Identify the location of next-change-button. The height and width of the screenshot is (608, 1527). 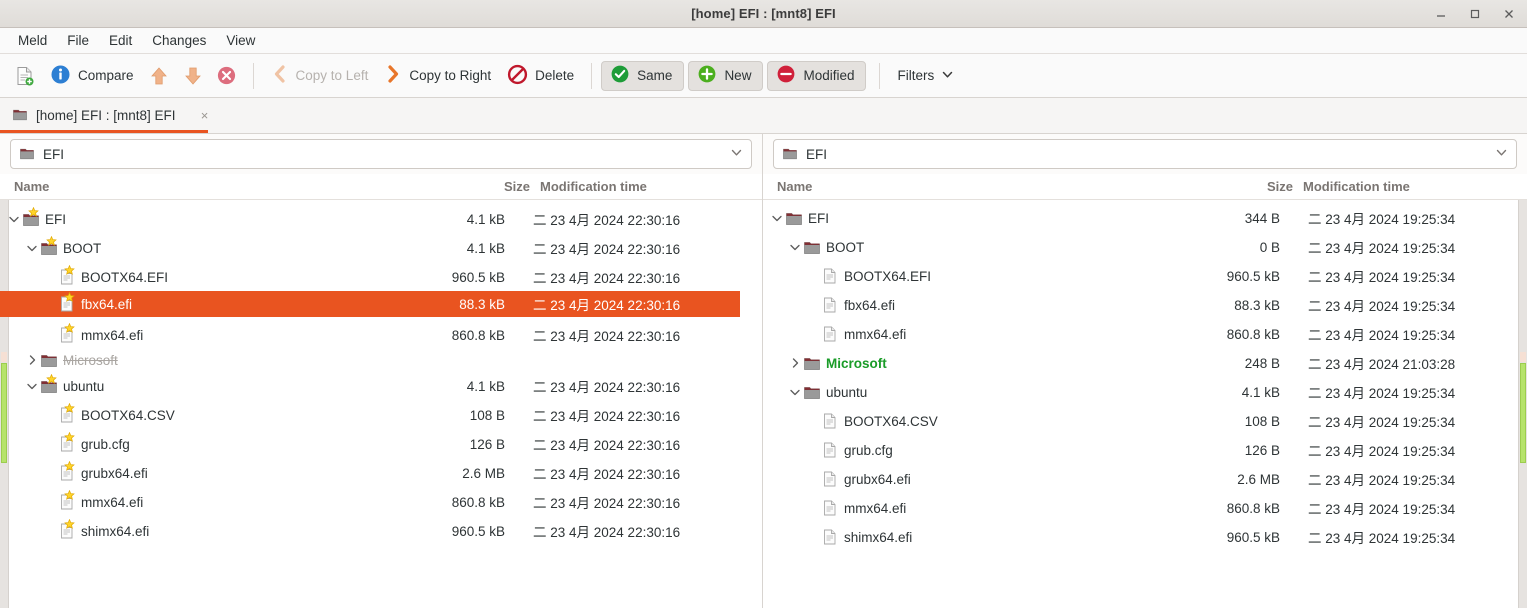
(193, 76).